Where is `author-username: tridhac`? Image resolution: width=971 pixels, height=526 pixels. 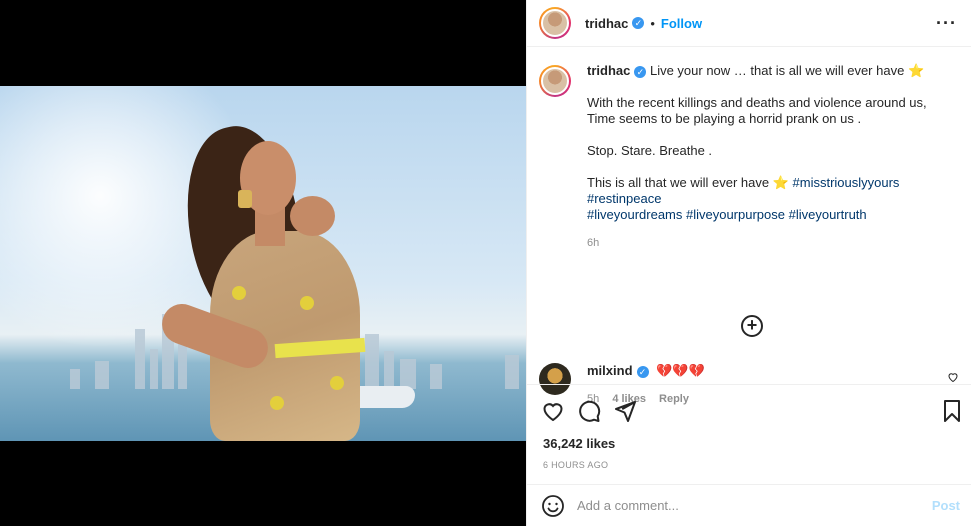 author-username: tridhac is located at coordinates (606, 23).